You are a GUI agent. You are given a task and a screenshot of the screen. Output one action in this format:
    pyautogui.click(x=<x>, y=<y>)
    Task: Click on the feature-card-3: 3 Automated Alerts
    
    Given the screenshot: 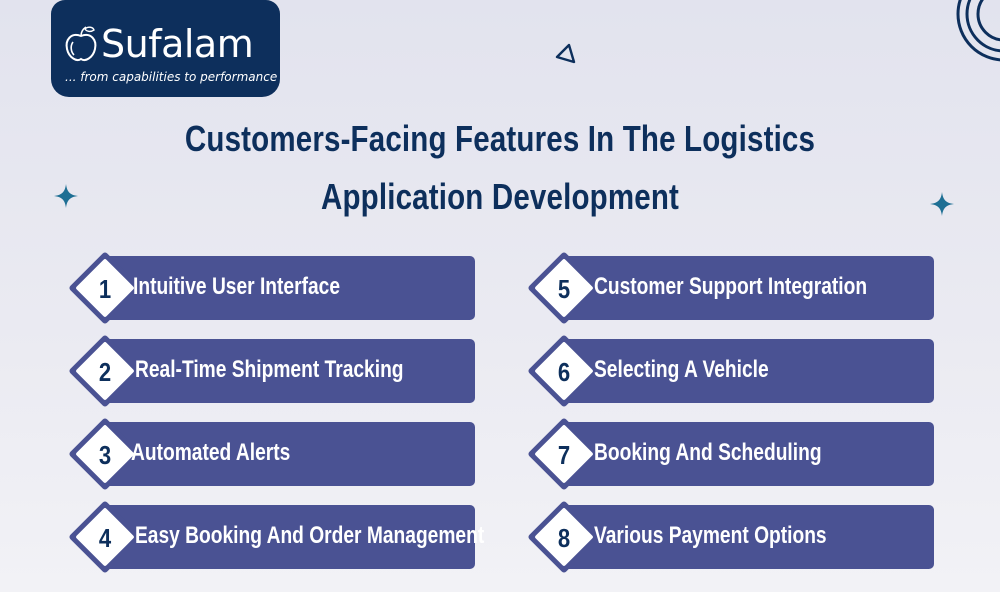 What is the action you would take?
    pyautogui.click(x=271, y=454)
    